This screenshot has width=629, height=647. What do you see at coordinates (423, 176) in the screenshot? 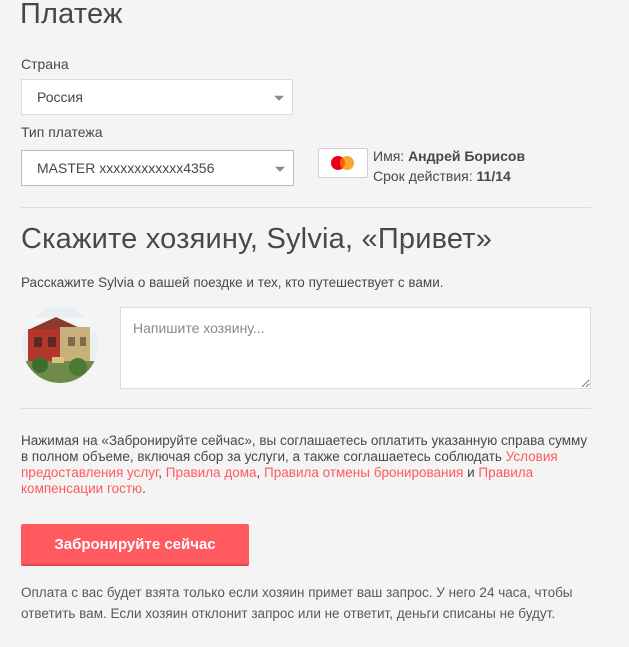
I see `card-expiry-label: Срок действия:` at bounding box center [423, 176].